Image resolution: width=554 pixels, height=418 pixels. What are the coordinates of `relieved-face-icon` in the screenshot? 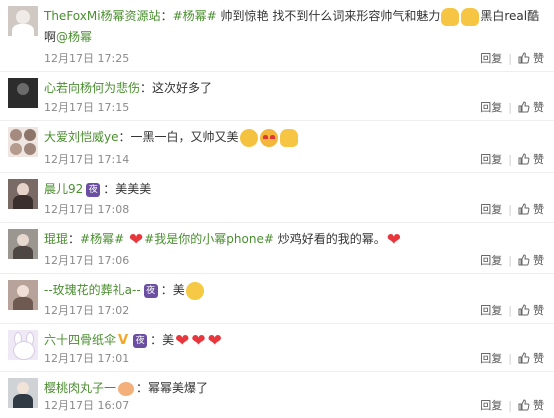 It's located at (194, 290).